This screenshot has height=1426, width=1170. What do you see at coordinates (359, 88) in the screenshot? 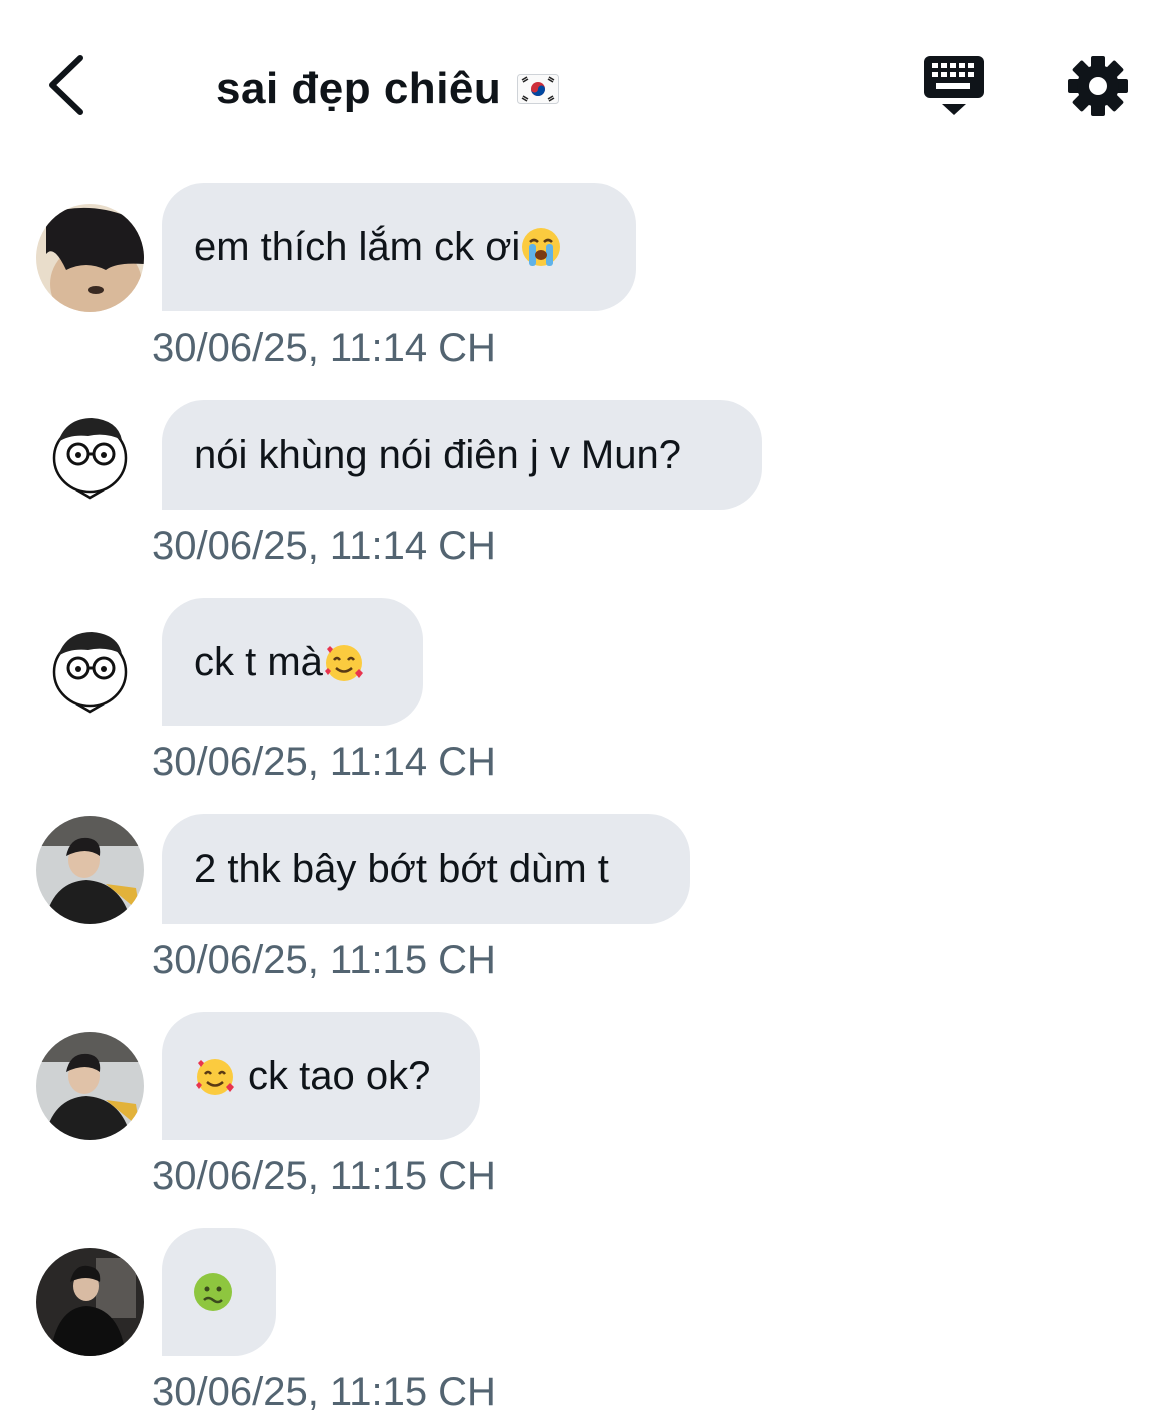
I see `conversation-title-text: sai đẹp chiêu` at bounding box center [359, 88].